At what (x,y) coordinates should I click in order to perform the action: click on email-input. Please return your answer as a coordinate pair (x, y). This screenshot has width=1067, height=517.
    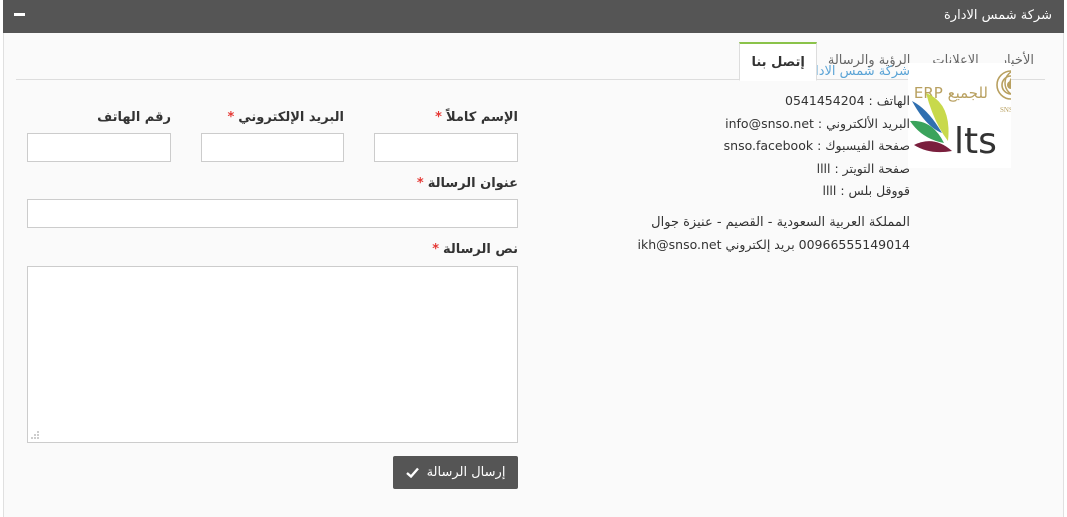
    Looking at the image, I should click on (272, 147).